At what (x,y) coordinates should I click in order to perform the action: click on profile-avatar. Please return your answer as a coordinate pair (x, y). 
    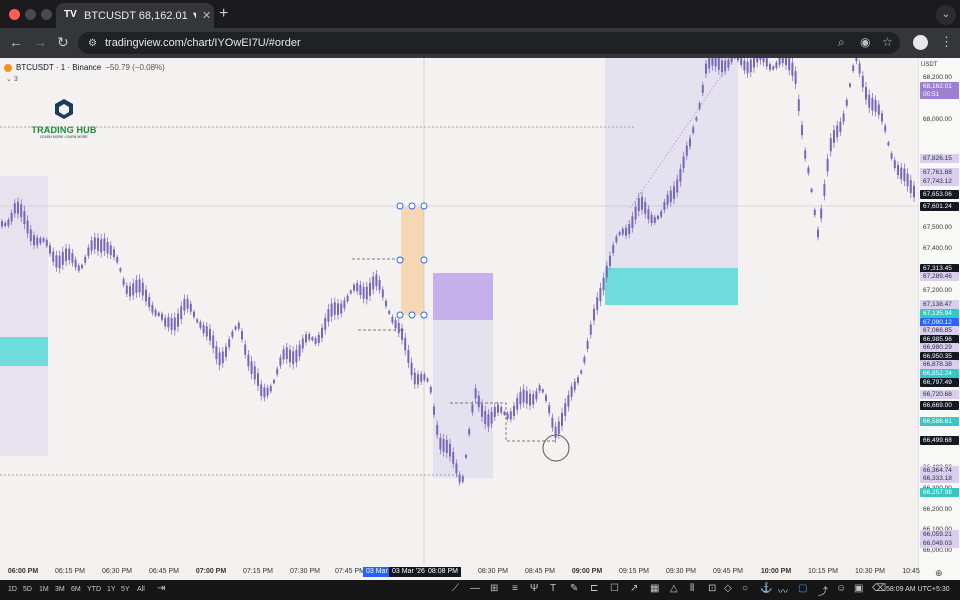
    Looking at the image, I should click on (920, 42).